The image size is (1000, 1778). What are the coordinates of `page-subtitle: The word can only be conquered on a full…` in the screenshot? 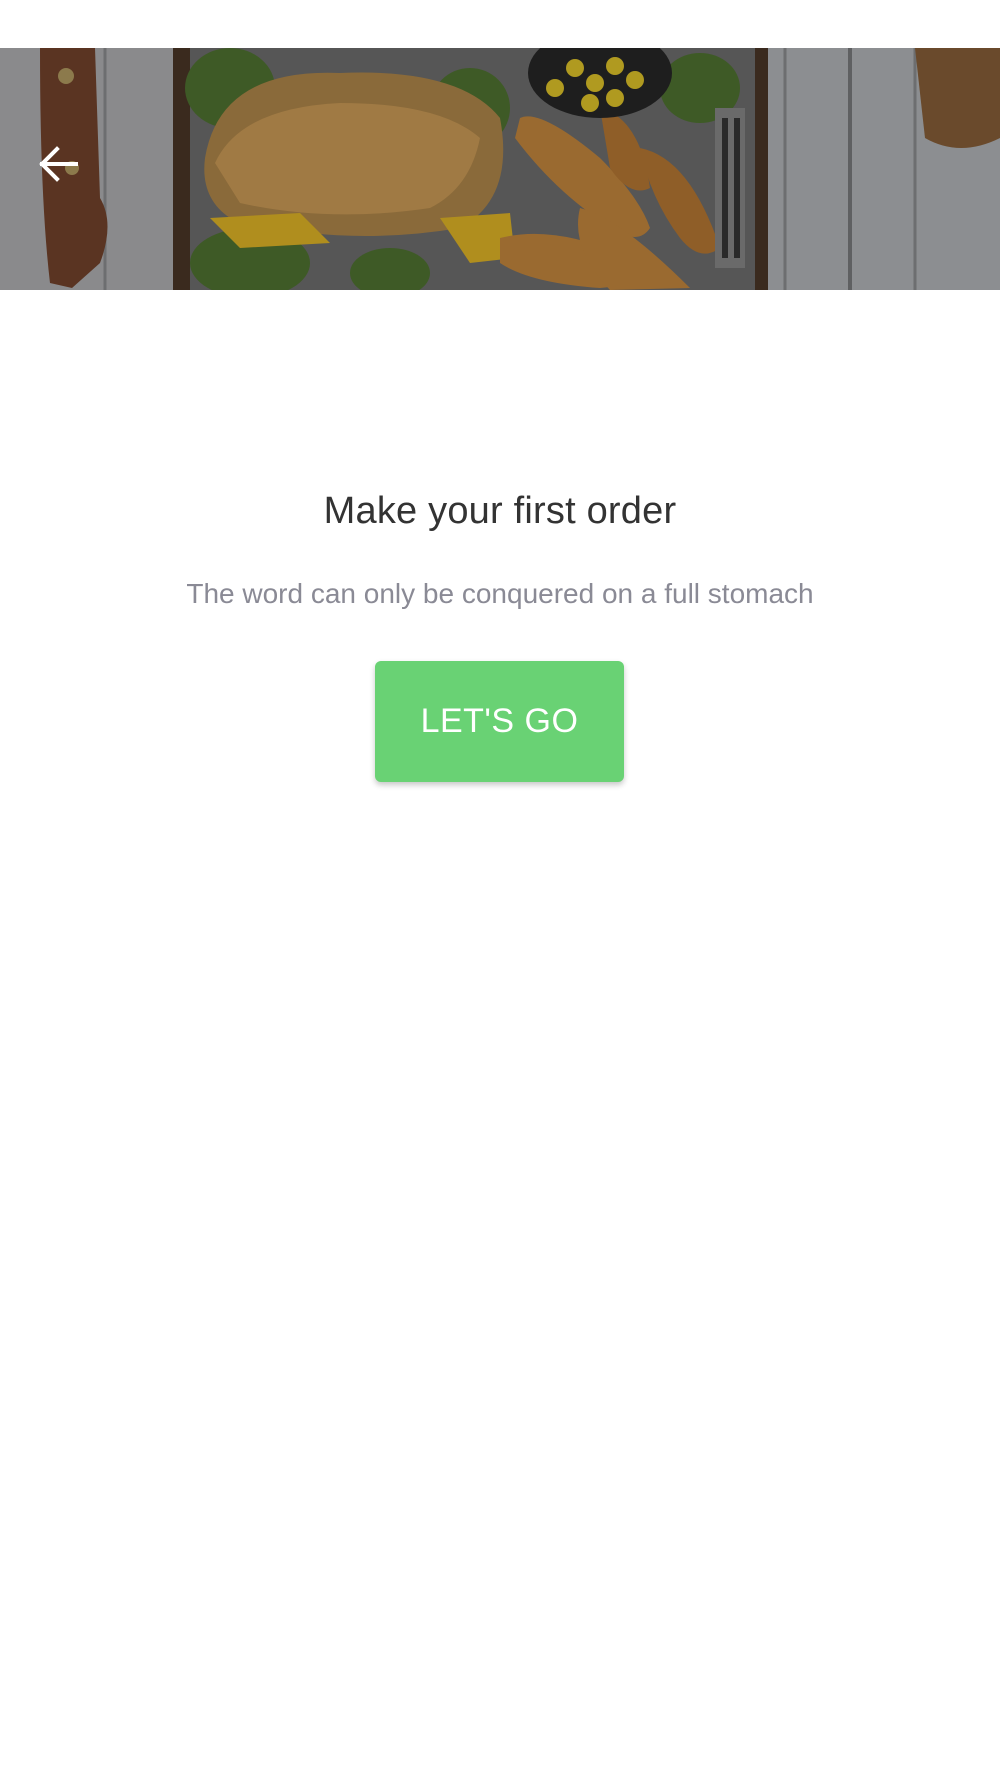 It's located at (500, 593).